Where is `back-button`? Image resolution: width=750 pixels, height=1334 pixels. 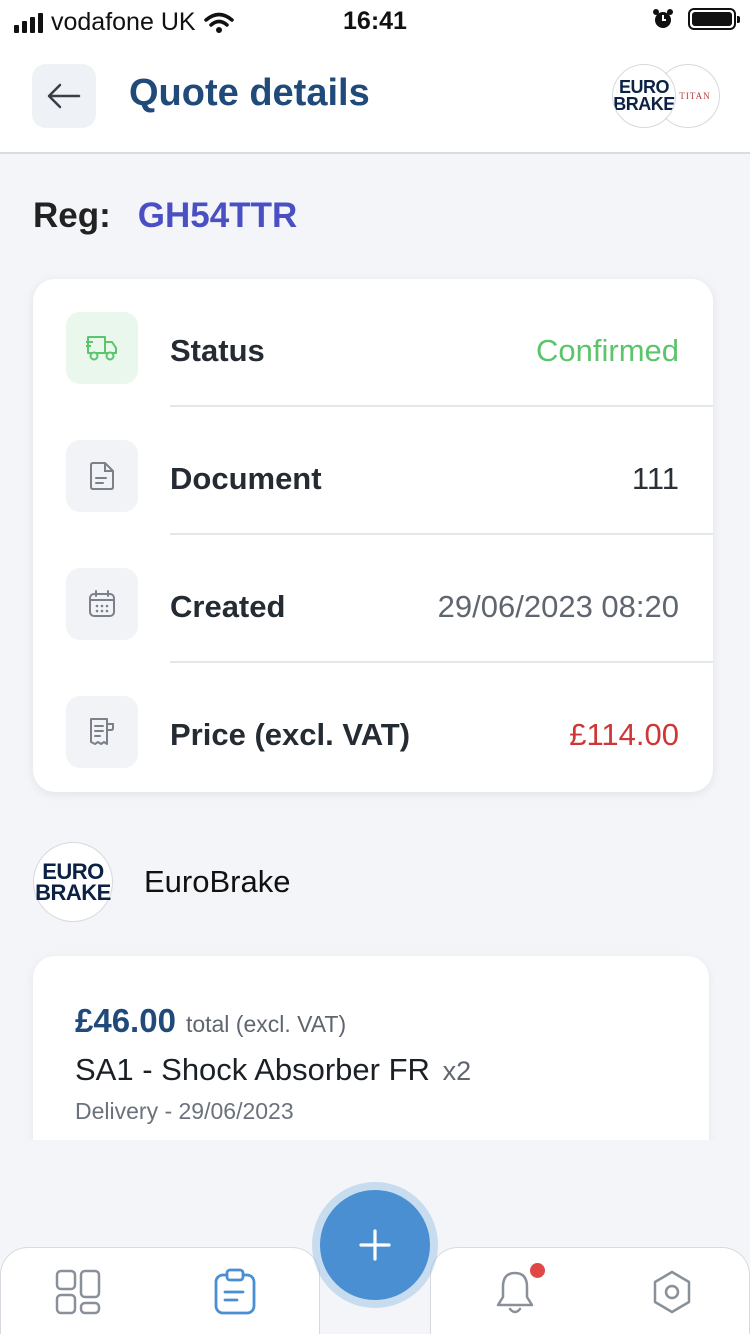 back-button is located at coordinates (64, 96).